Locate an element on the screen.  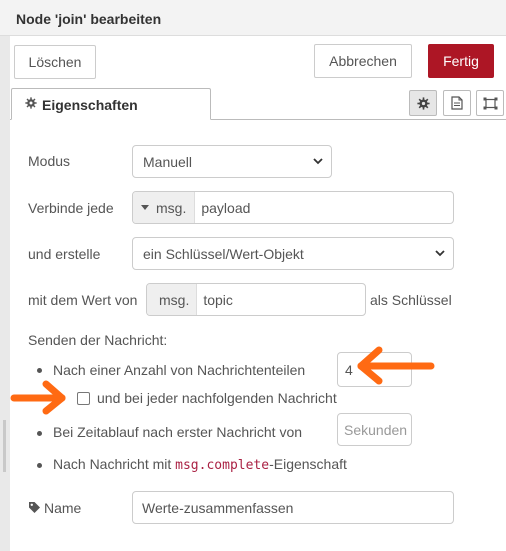
mode-select: Manuell is located at coordinates (232, 161).